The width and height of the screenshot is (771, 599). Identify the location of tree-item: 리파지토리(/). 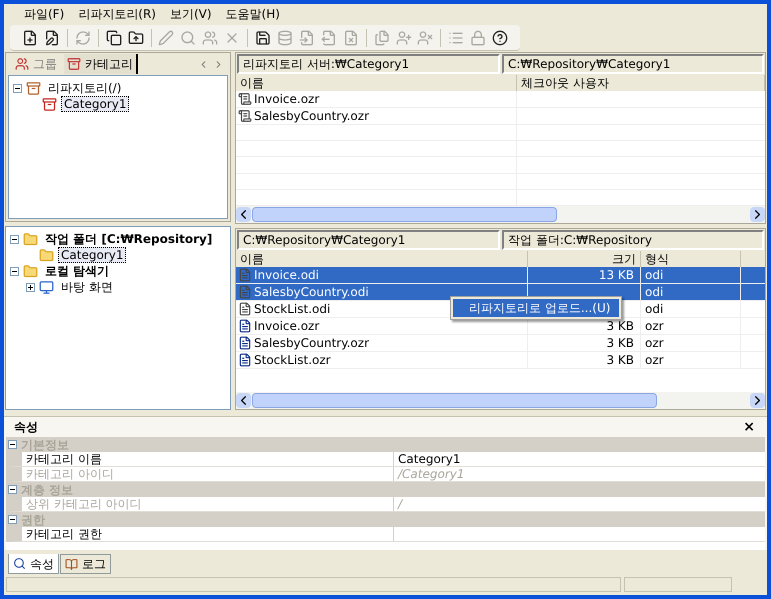
(84, 88).